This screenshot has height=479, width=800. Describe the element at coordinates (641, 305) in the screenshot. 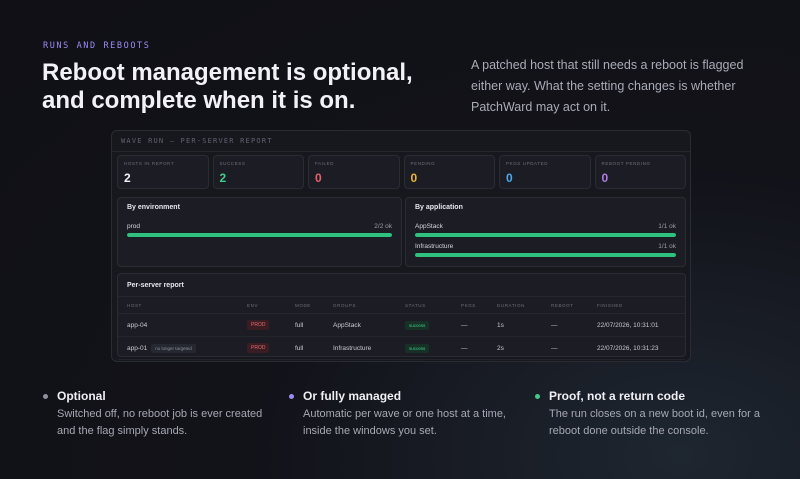

I see `column-header-finished: FINISHED` at that location.